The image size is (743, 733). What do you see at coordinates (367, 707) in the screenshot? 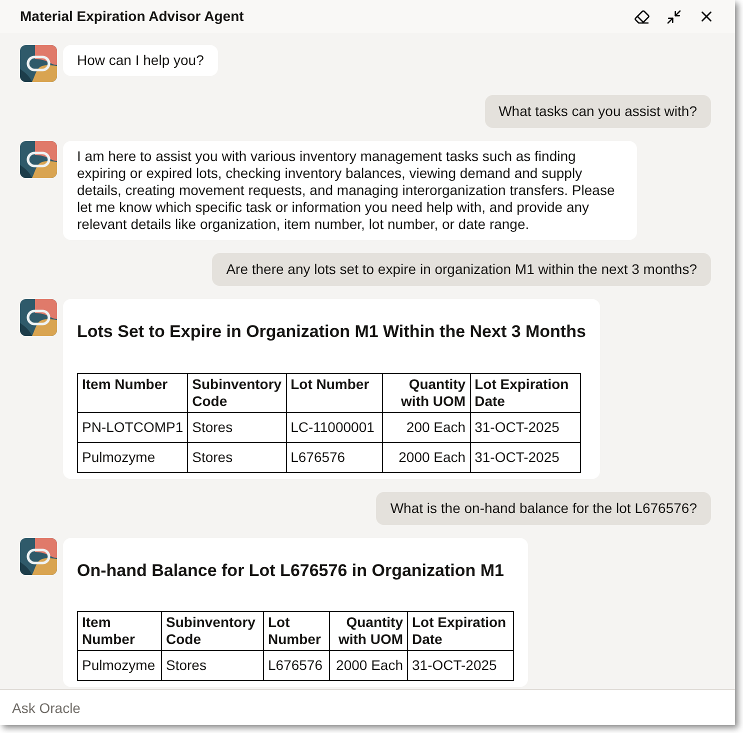
I see `message-input: Ask Oracle` at bounding box center [367, 707].